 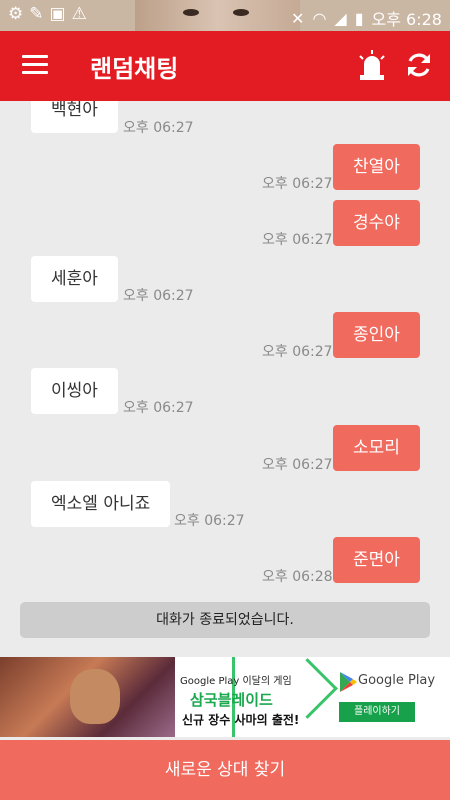 I want to click on battery-icon: ▮, so click(x=359, y=18).